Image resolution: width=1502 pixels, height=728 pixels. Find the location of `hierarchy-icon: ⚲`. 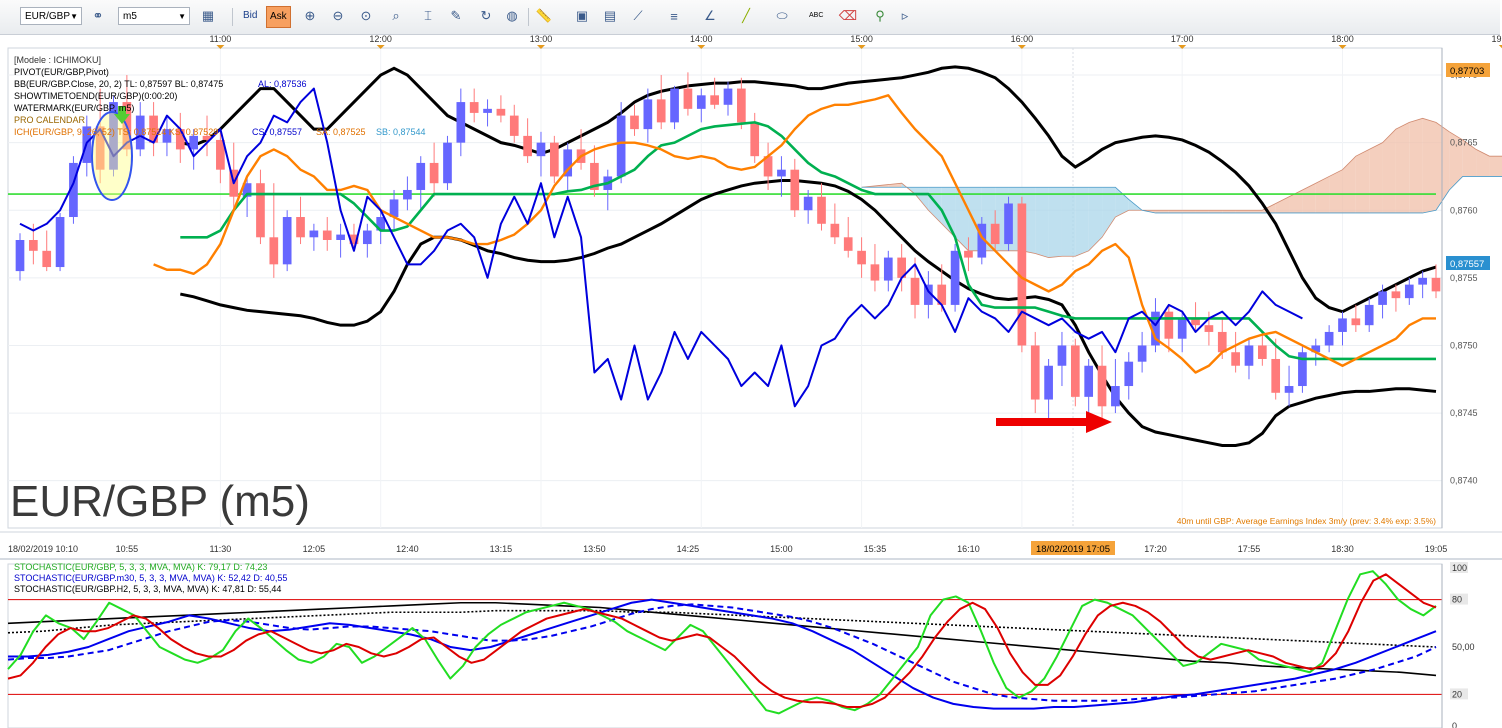

hierarchy-icon: ⚲ is located at coordinates (880, 16).